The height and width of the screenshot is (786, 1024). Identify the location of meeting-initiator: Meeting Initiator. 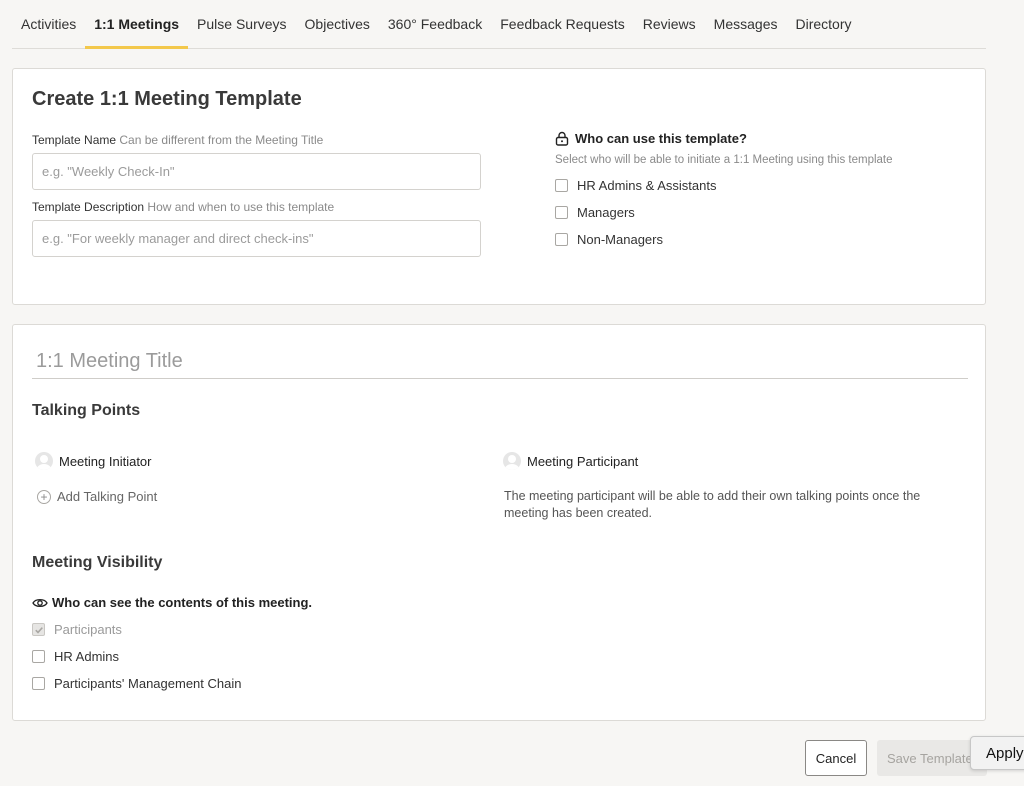
(93, 461).